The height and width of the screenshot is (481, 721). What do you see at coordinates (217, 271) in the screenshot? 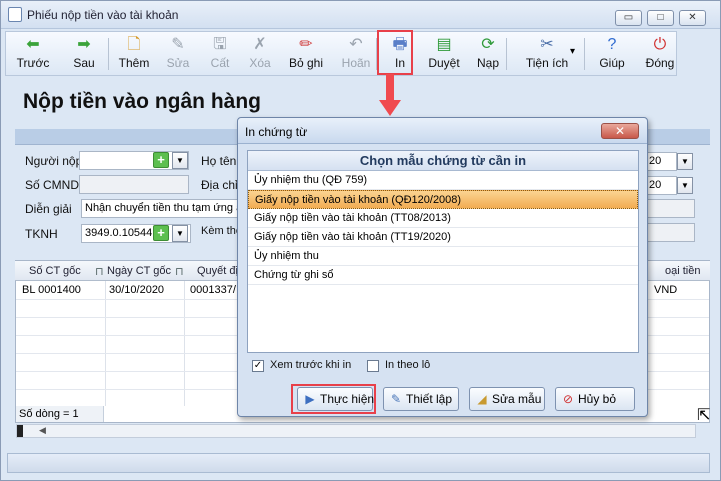
I see `col-quyet-dinh: Quyết đị` at bounding box center [217, 271].